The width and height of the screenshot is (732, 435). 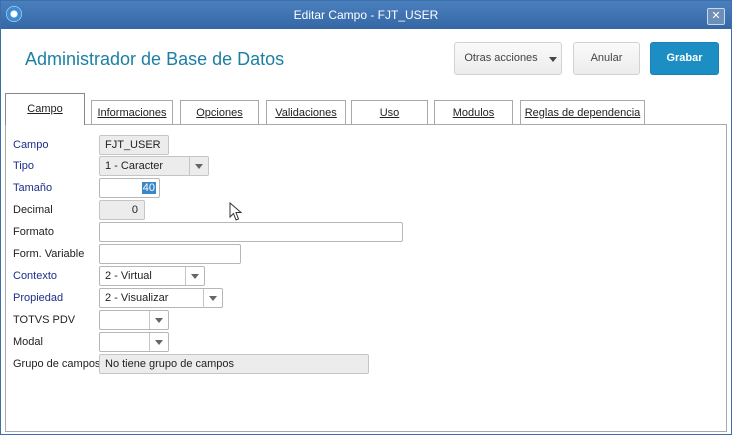 What do you see at coordinates (473, 112) in the screenshot?
I see `tab-modulos: Modulos` at bounding box center [473, 112].